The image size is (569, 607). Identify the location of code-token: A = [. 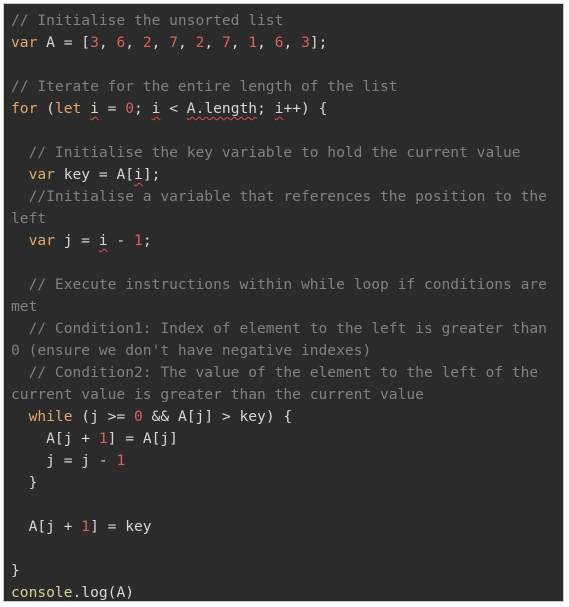
(64, 42).